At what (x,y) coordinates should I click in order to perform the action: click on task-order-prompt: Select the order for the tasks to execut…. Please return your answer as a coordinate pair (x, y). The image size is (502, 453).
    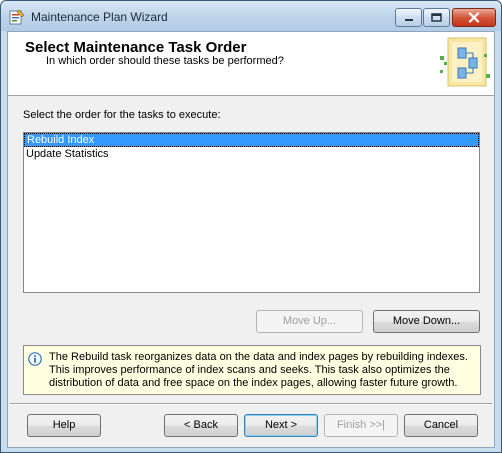
    Looking at the image, I should click on (122, 115).